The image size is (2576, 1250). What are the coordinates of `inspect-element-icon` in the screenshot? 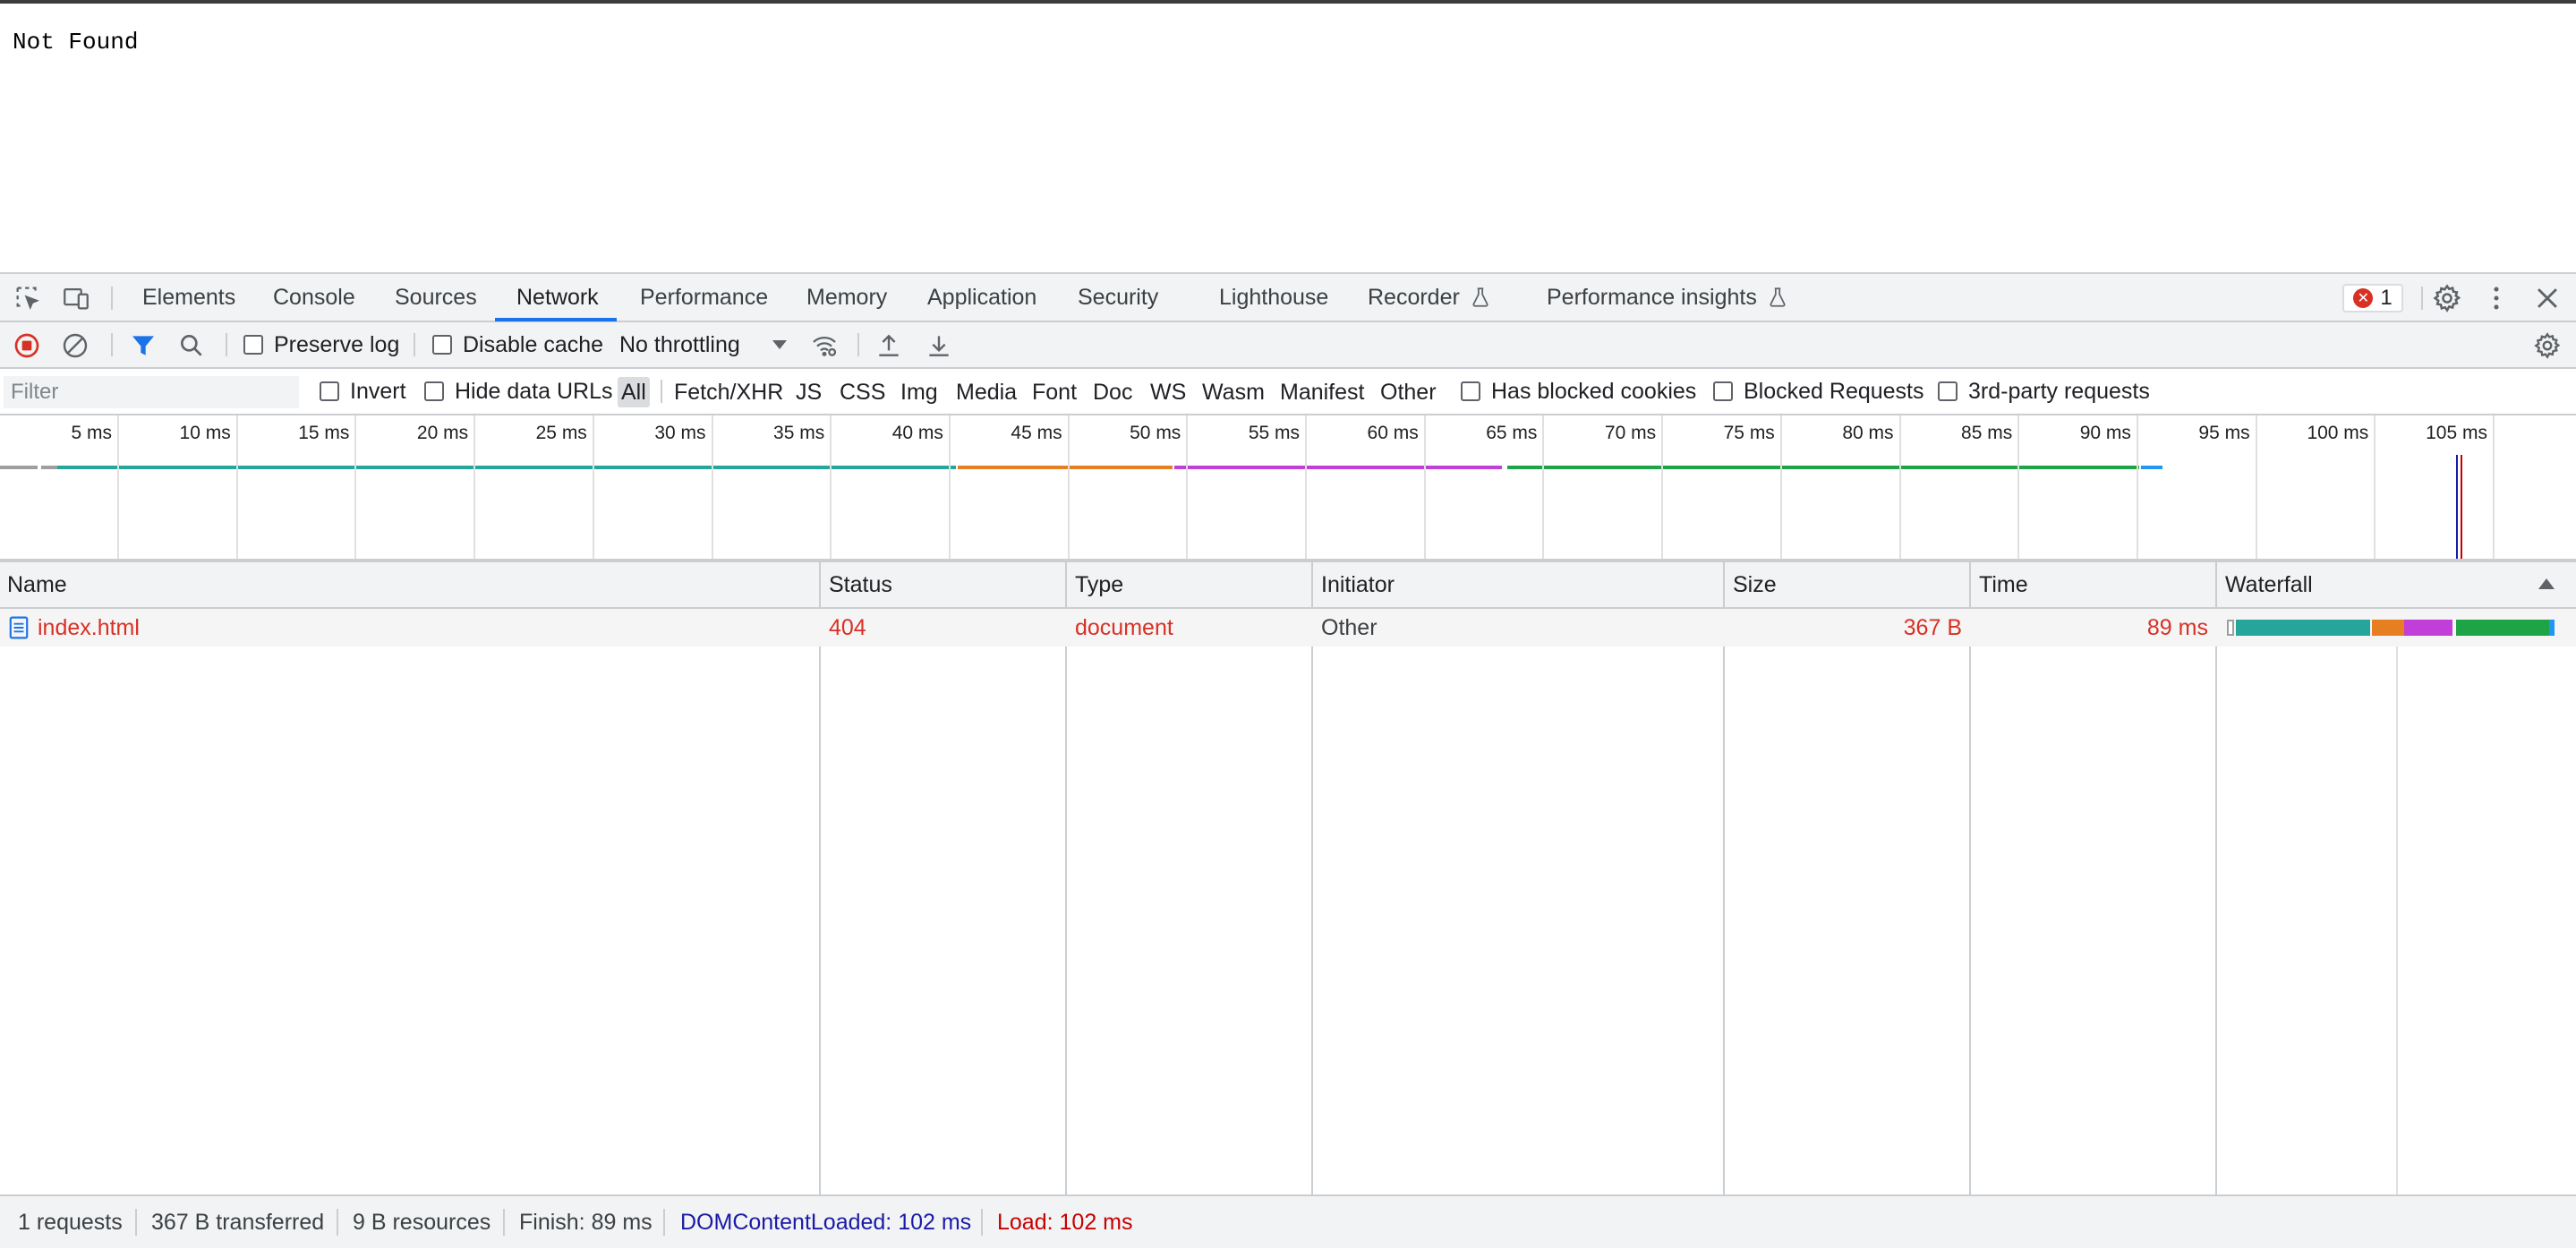 It's located at (28, 298).